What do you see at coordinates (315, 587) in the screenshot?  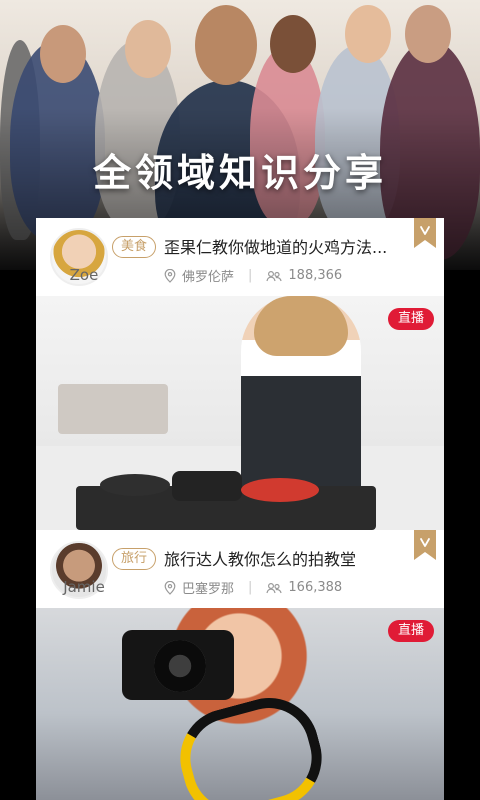 I see `viewer-count: 166,388` at bounding box center [315, 587].